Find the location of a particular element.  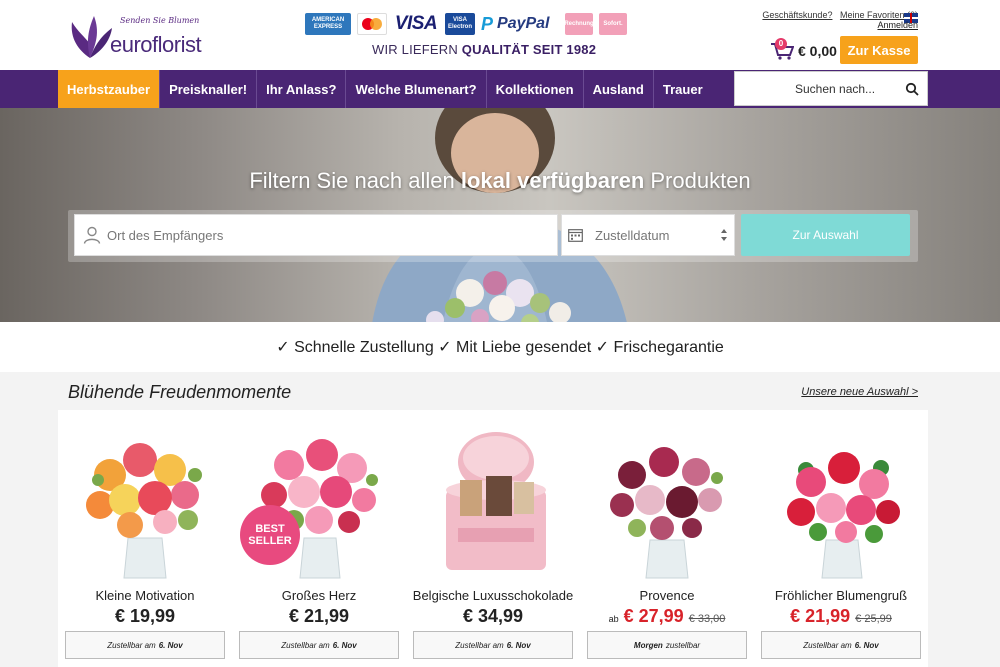

business-customer-link: Geschäftskunde? is located at coordinates (797, 15).